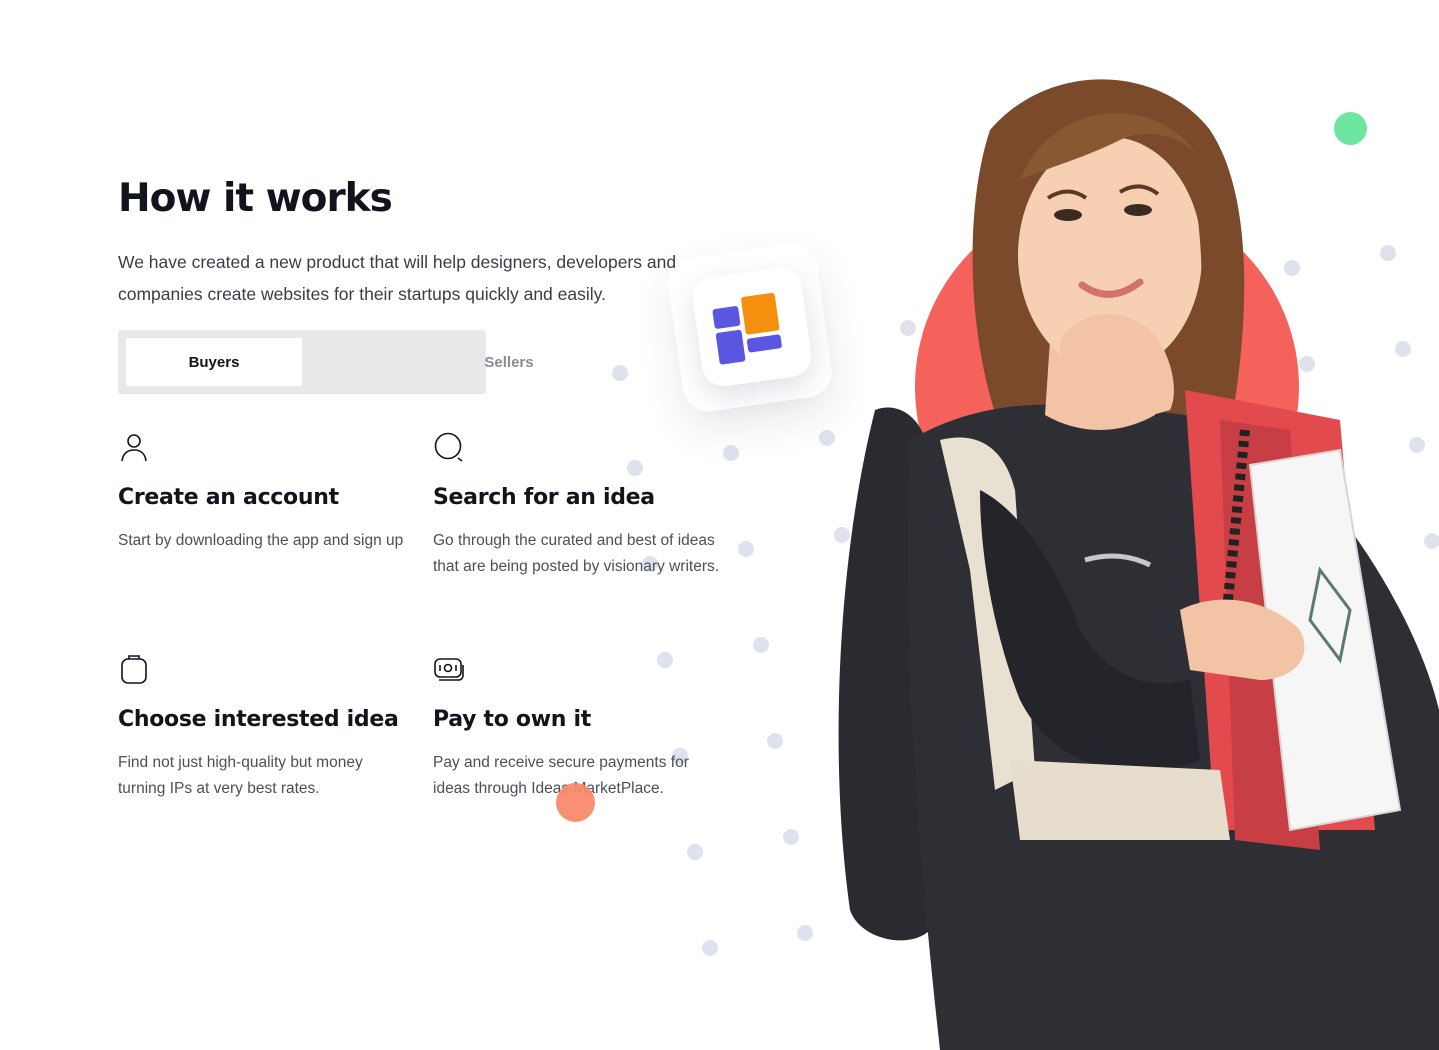 Image resolution: width=1439 pixels, height=1050 pixels. Describe the element at coordinates (512, 719) in the screenshot. I see `step-title: Pay to own it` at that location.